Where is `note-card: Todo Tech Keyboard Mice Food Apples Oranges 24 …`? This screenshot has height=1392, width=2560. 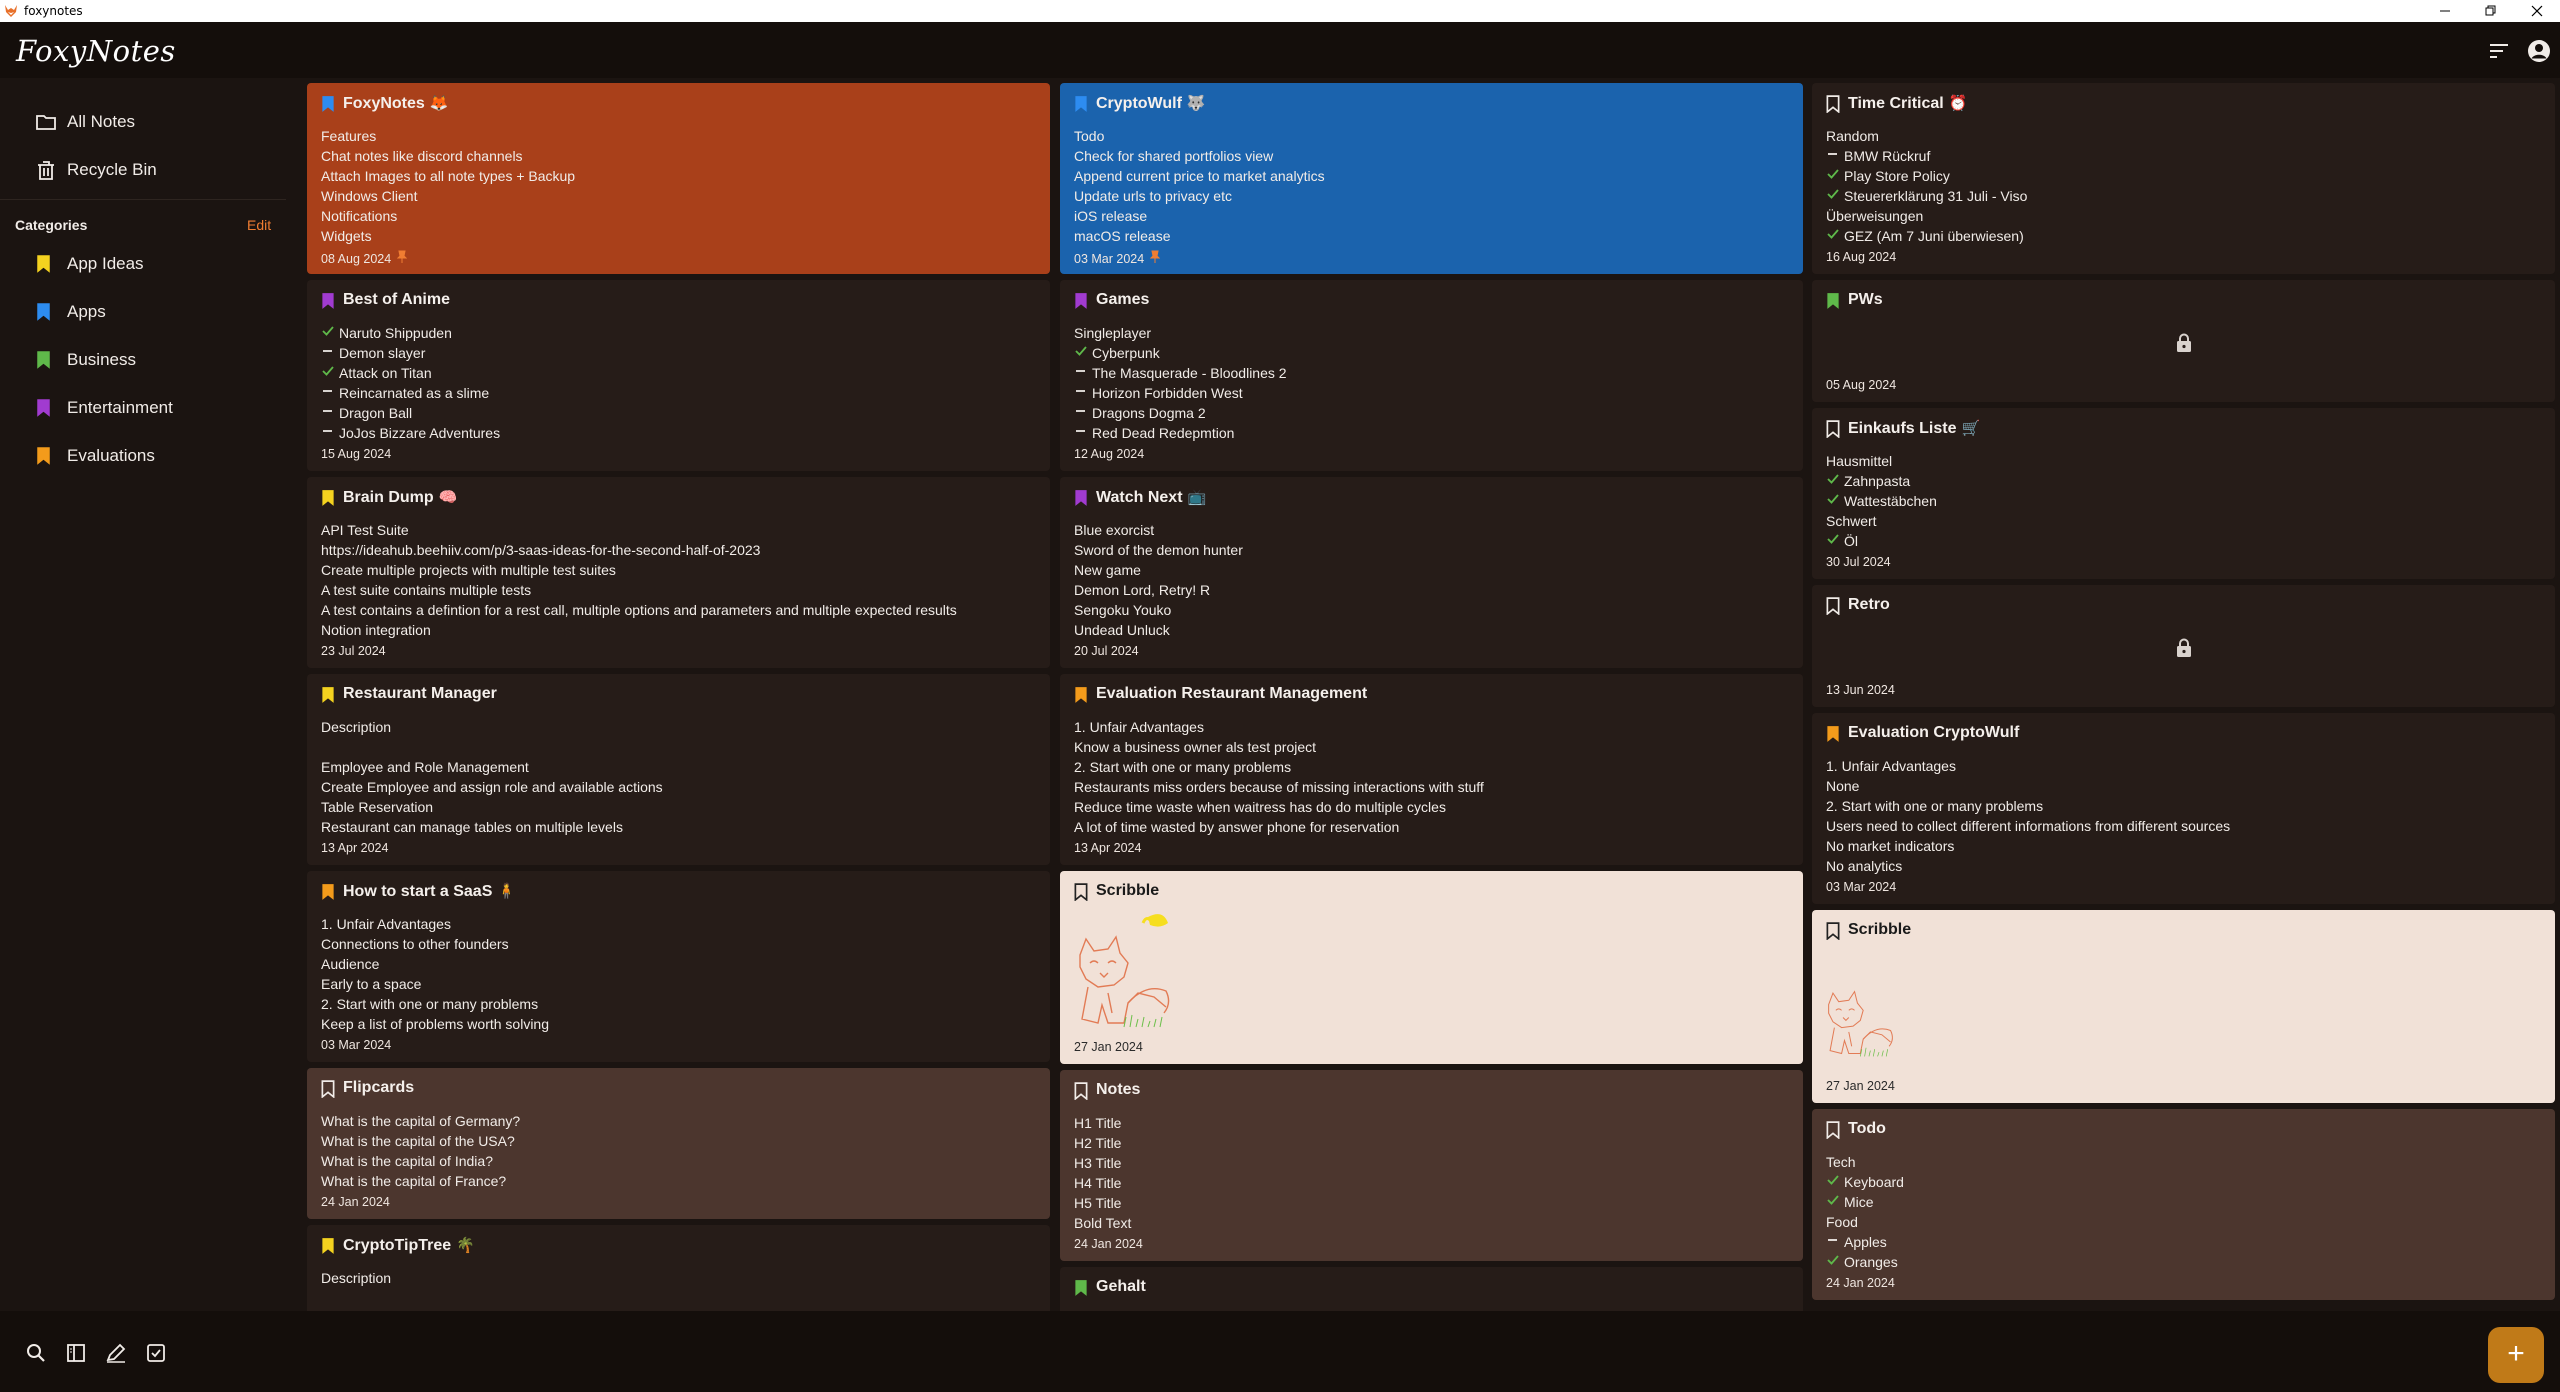 note-card: Todo Tech Keyboard Mice Food Apples Oranges 24 … is located at coordinates (2183, 1204).